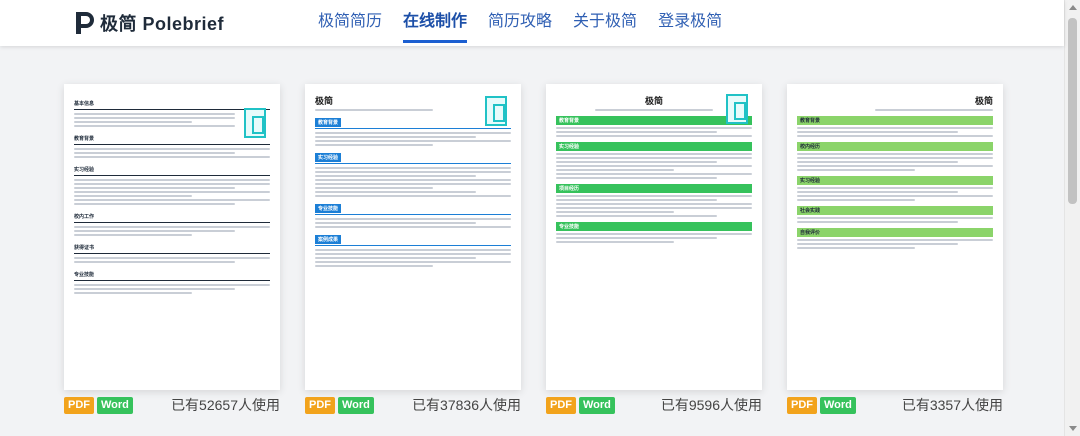  I want to click on main-nav: 极简简历 在线制作 简历攻略 关于极简 登录极简, so click(530, 23).